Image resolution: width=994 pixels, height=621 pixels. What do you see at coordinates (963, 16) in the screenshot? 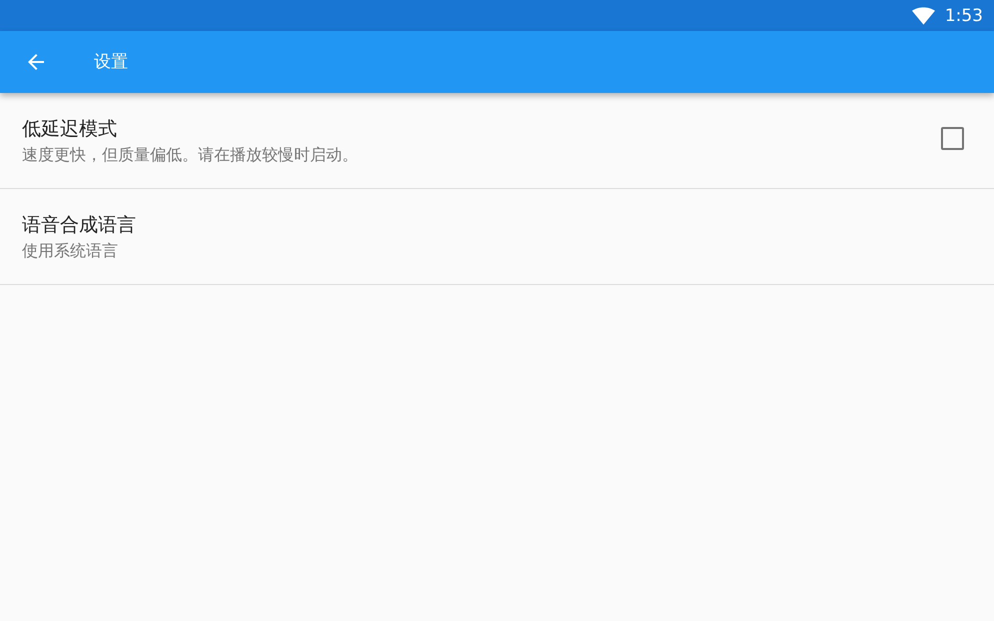
I see `clock-time: 1:53` at bounding box center [963, 16].